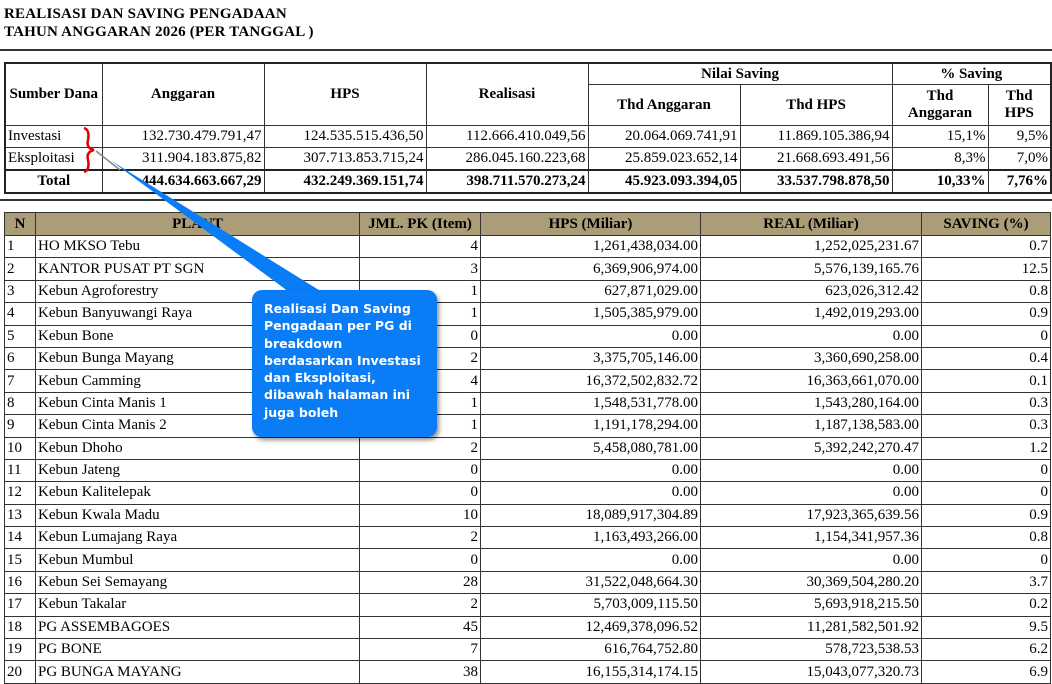 The height and width of the screenshot is (684, 1052). What do you see at coordinates (811, 224) in the screenshot?
I see `header-real: REAL (Miliar)` at bounding box center [811, 224].